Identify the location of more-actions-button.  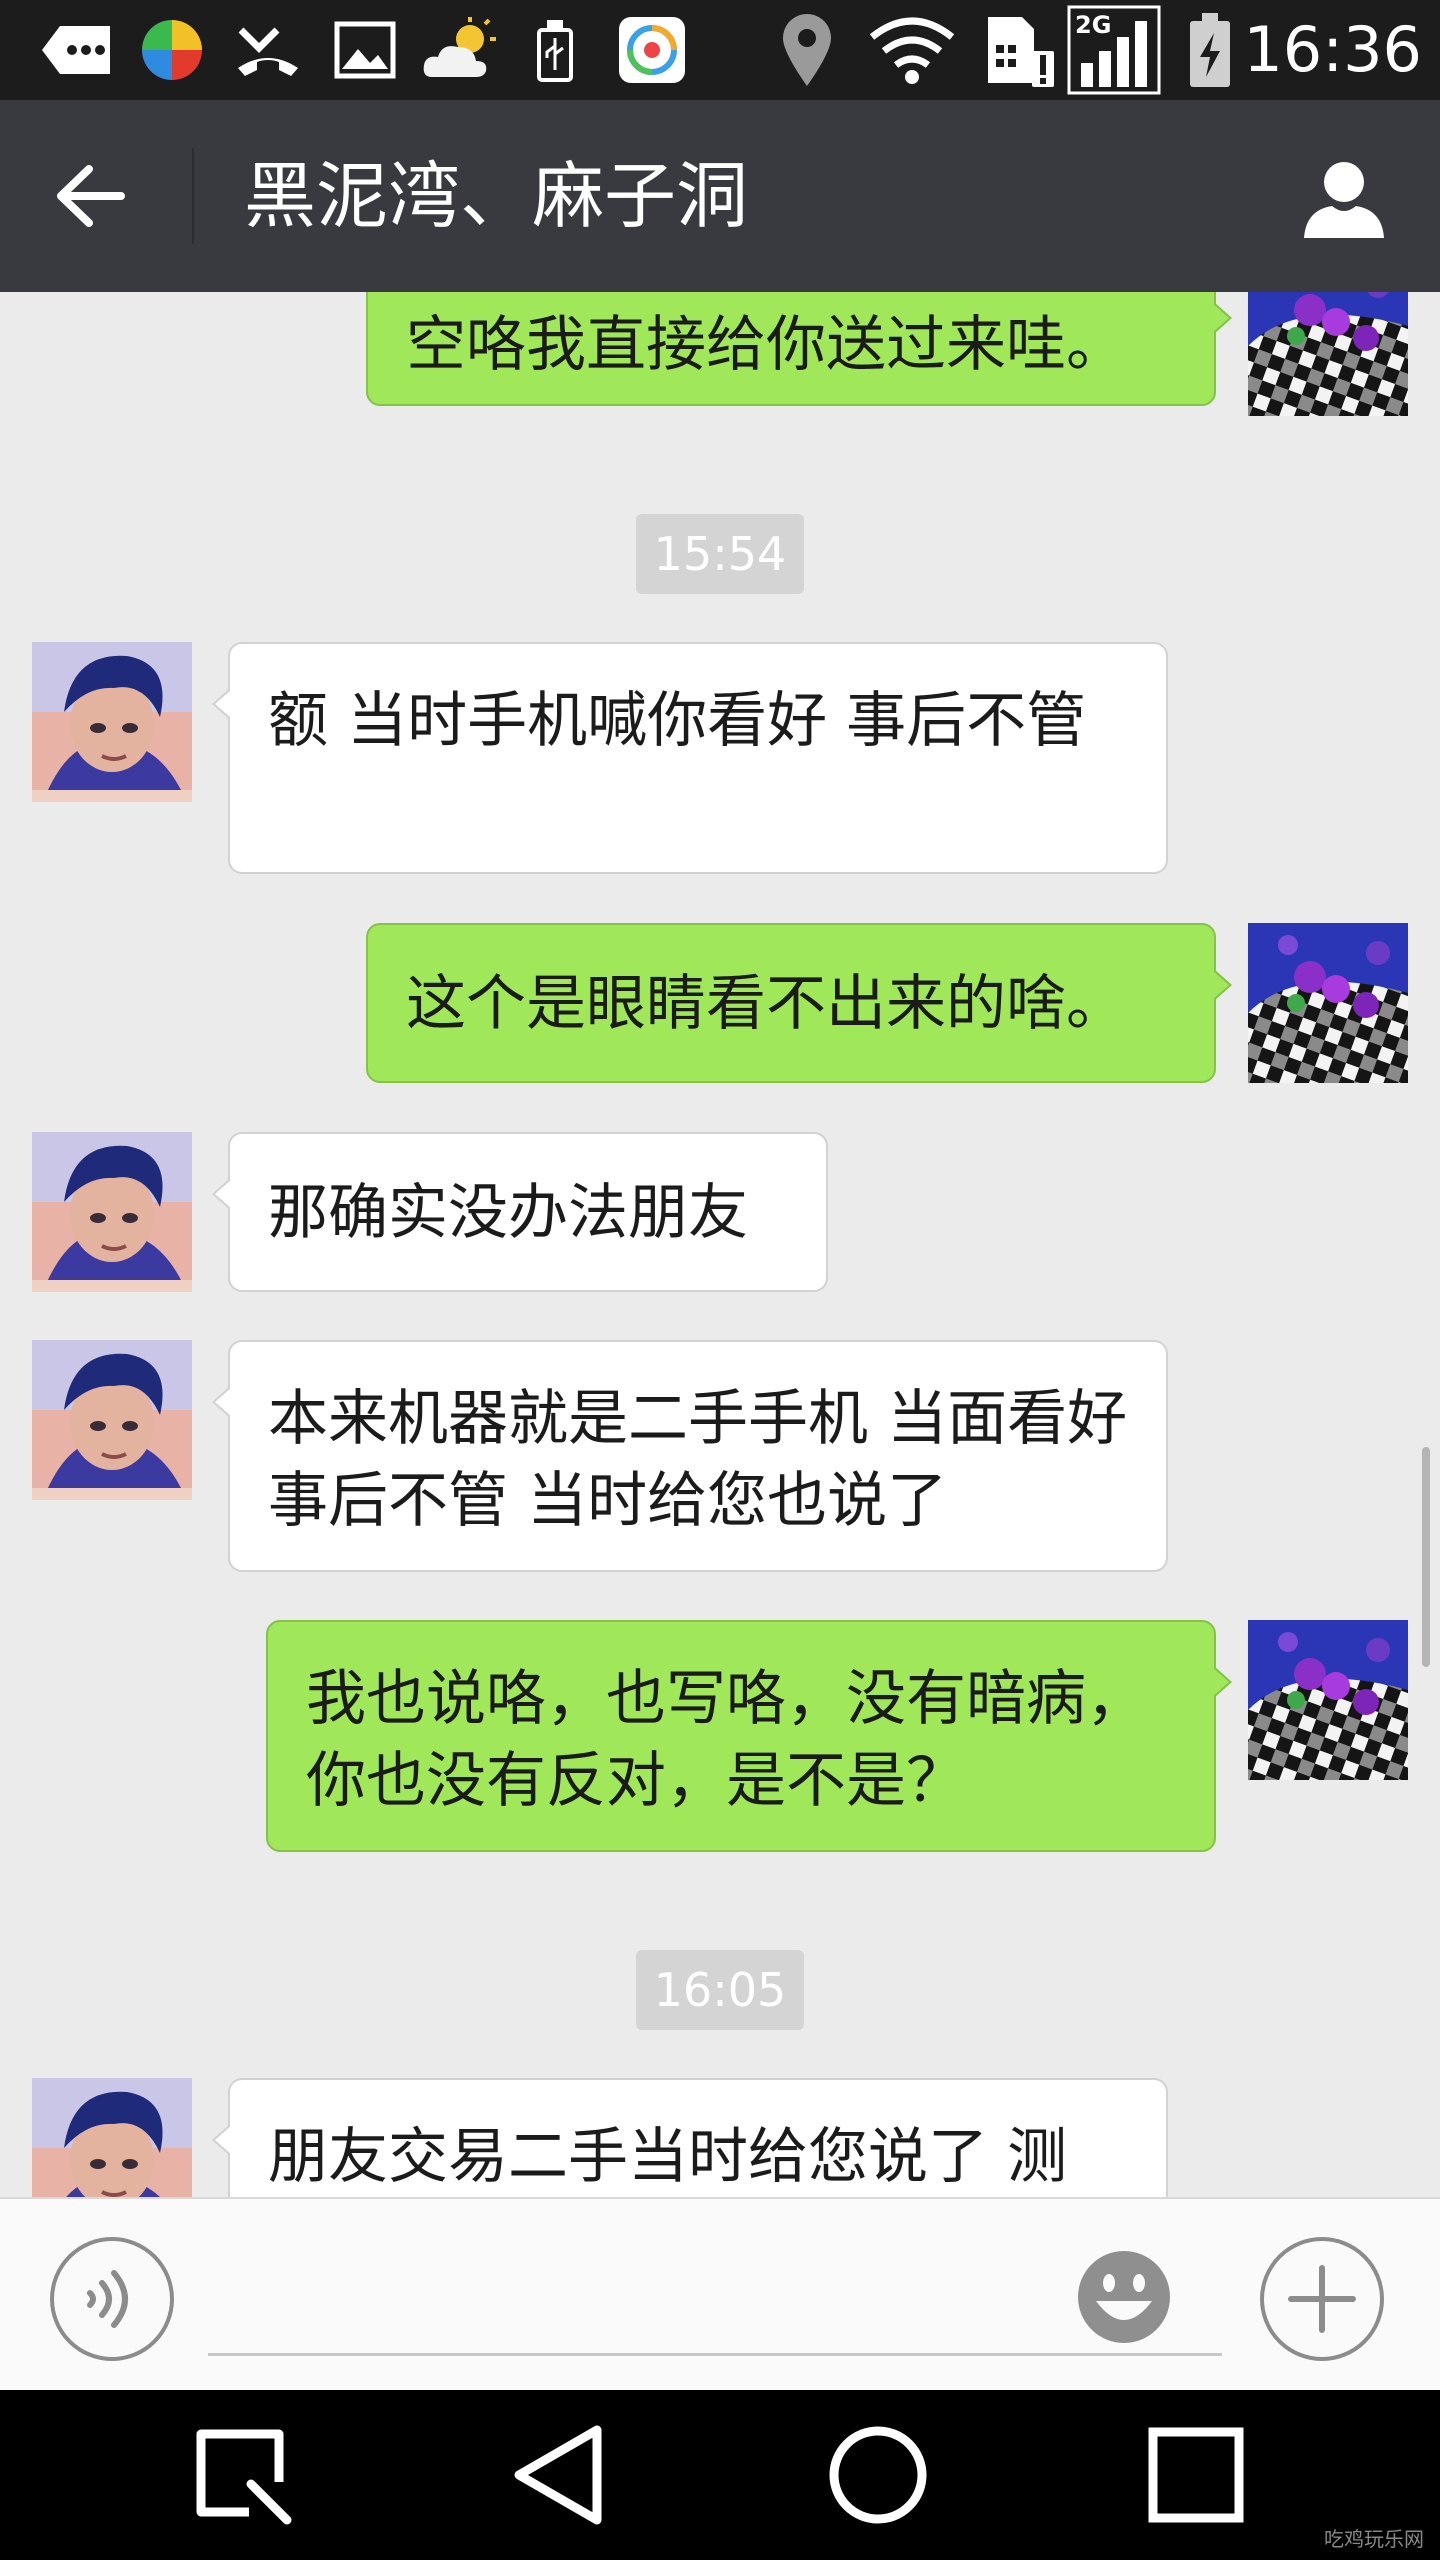
(1322, 2299).